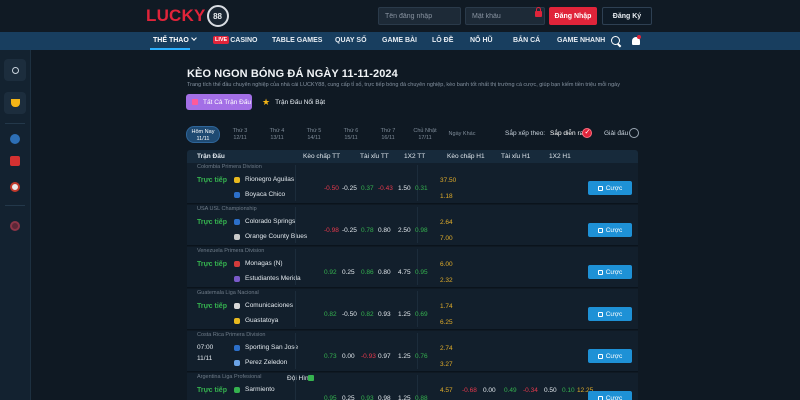 The width and height of the screenshot is (800, 400). What do you see at coordinates (421, 272) in the screenshot?
I see `ft-1x2-odds: 0.95` at bounding box center [421, 272].